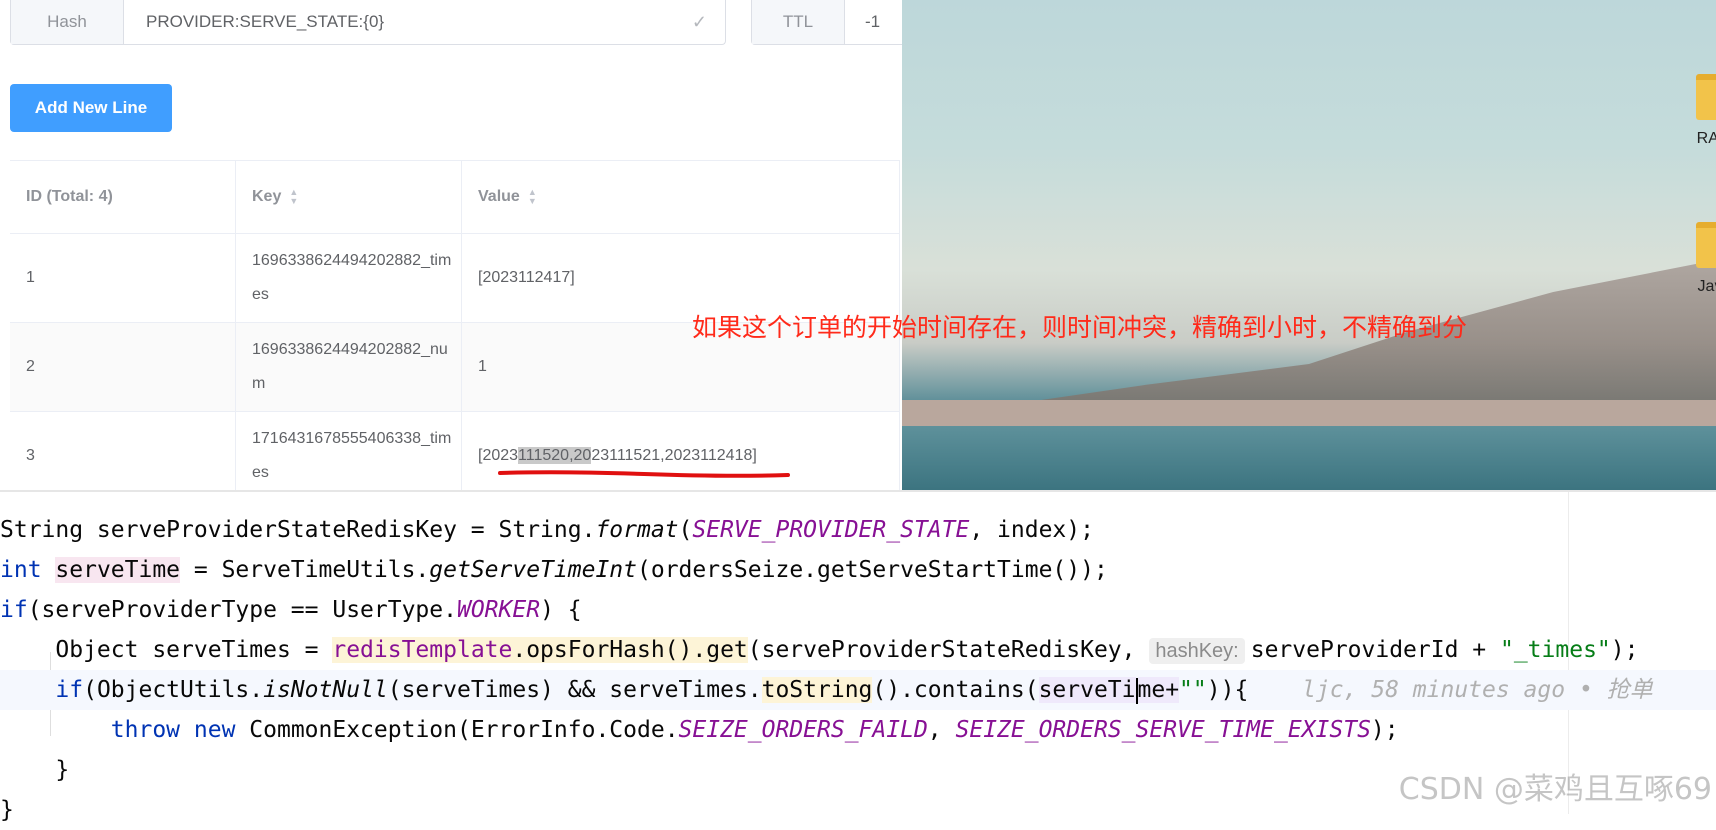  What do you see at coordinates (123, 278) in the screenshot?
I see `row-id: 1` at bounding box center [123, 278].